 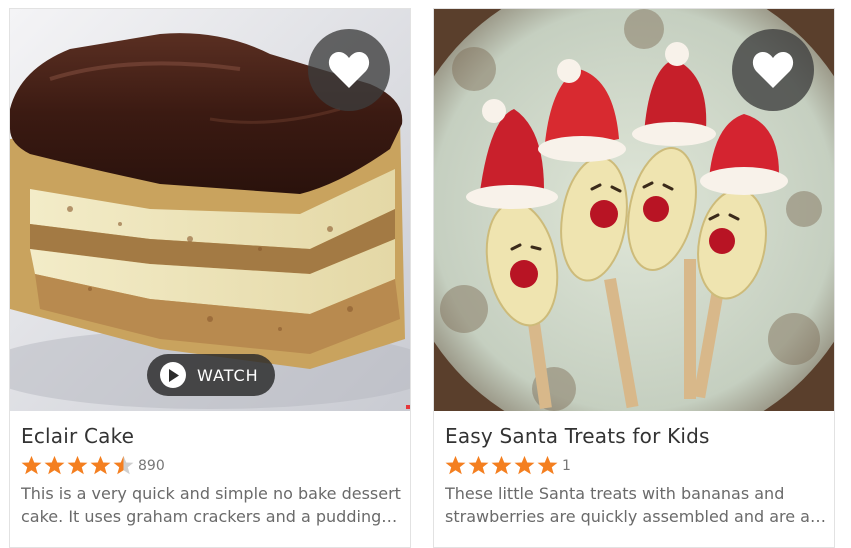 What do you see at coordinates (228, 375) in the screenshot?
I see `watch-label: WATCH` at bounding box center [228, 375].